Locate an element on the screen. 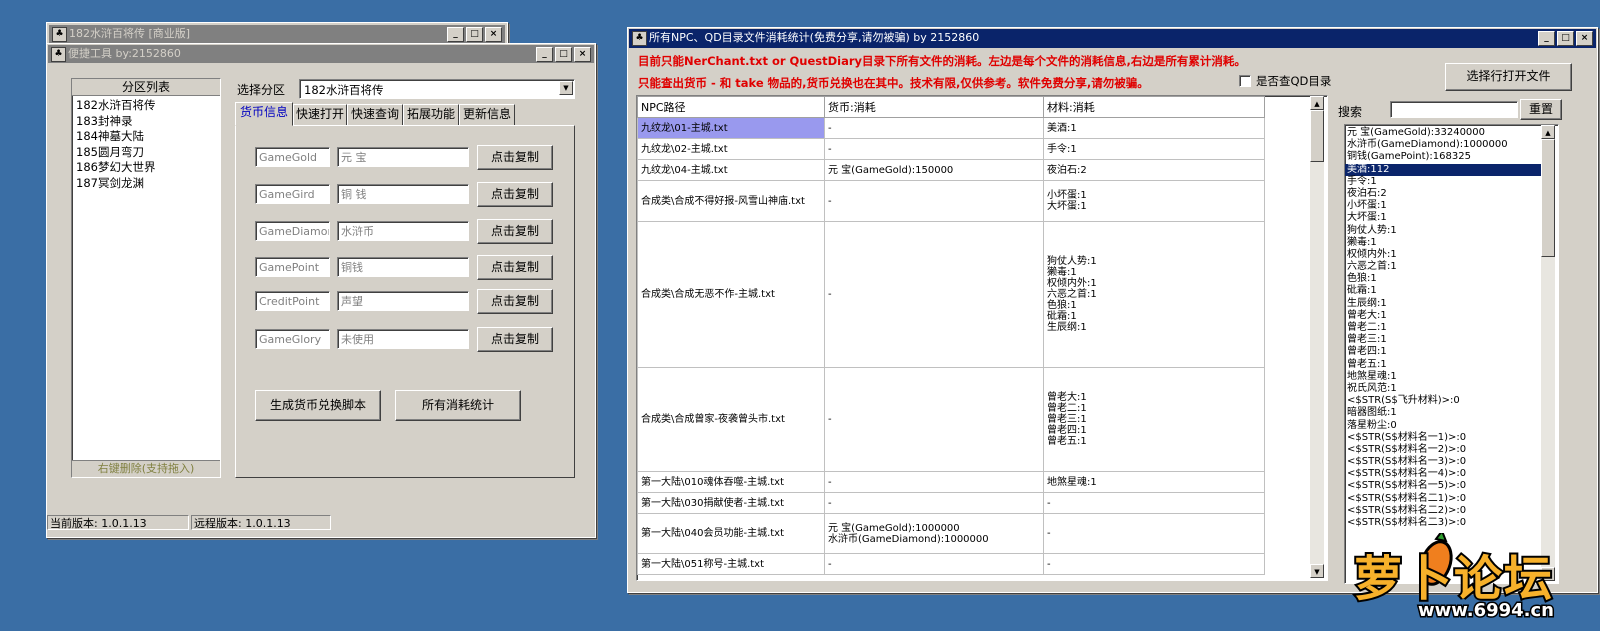 The height and width of the screenshot is (631, 1600). path-cell: 九纹龙\01-主城.txt is located at coordinates (731, 128).